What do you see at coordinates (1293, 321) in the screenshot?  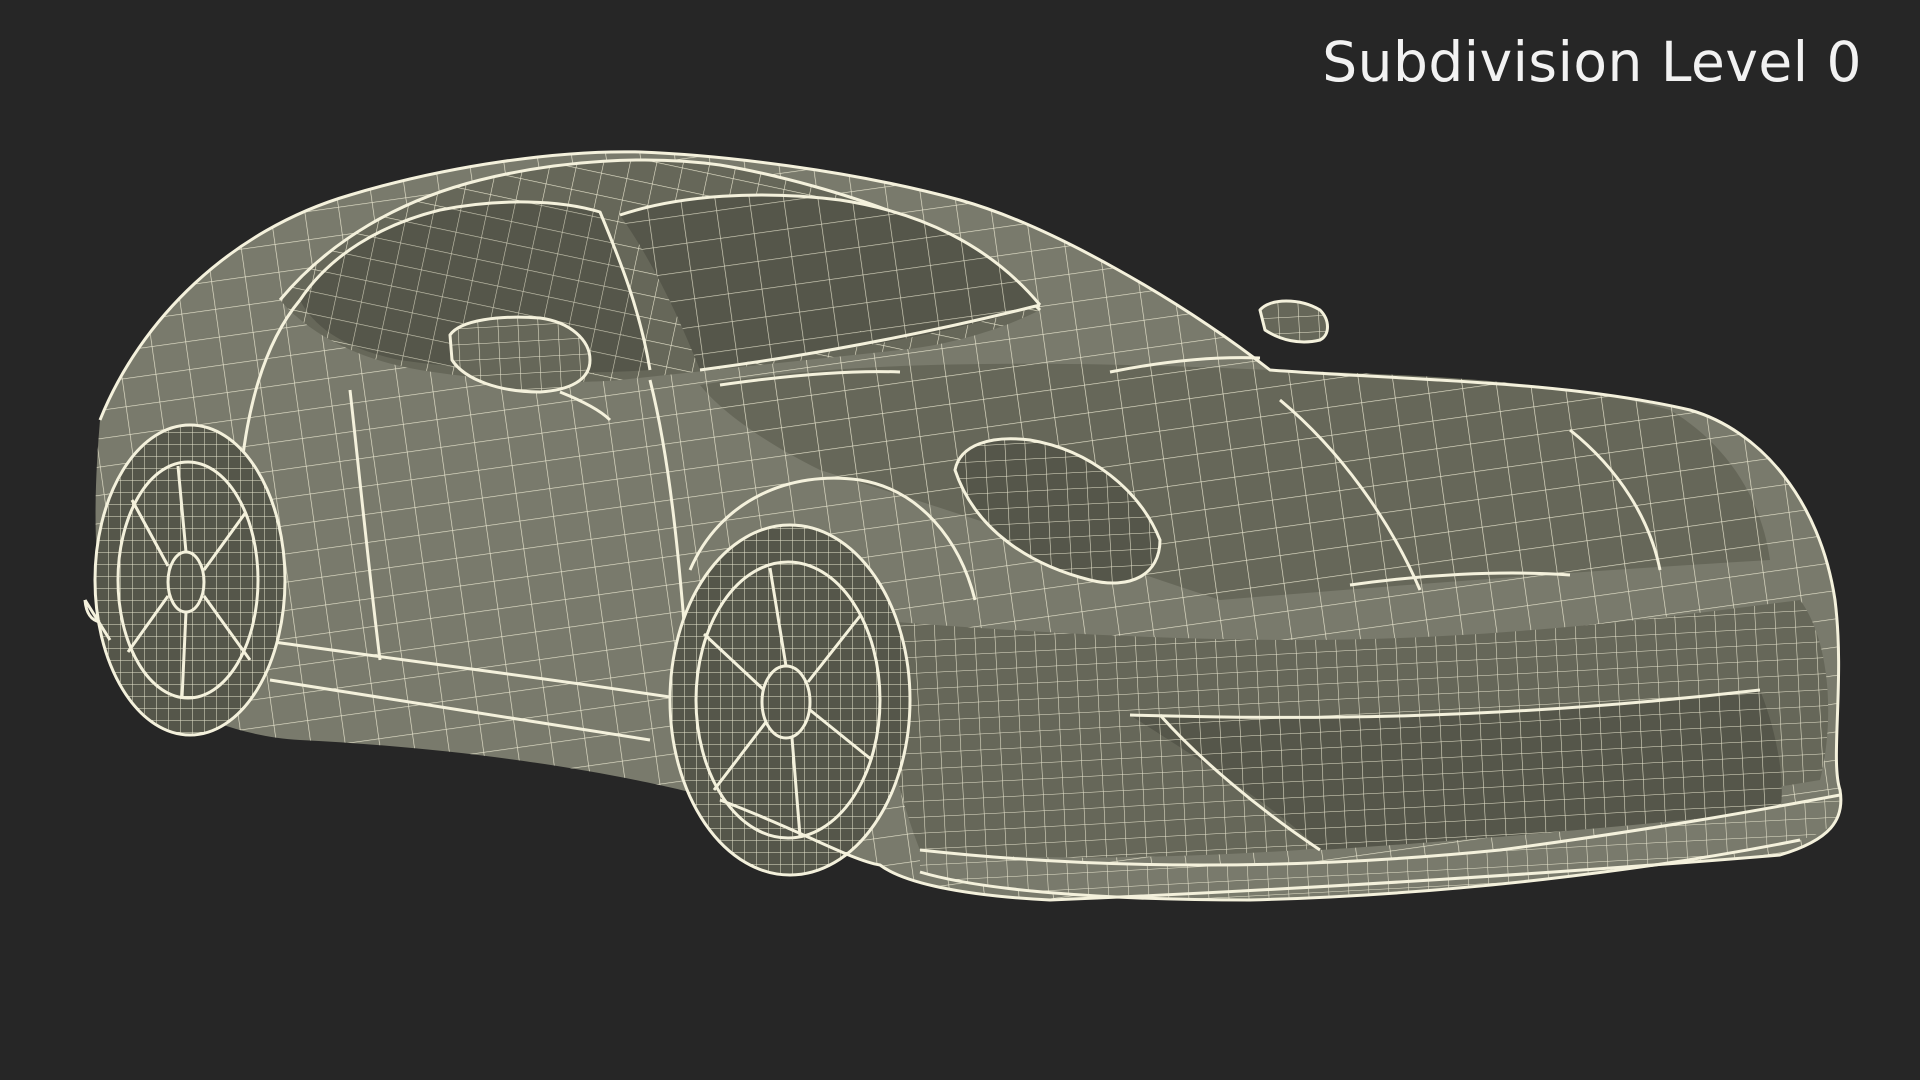 I see `side-mirror-right` at bounding box center [1293, 321].